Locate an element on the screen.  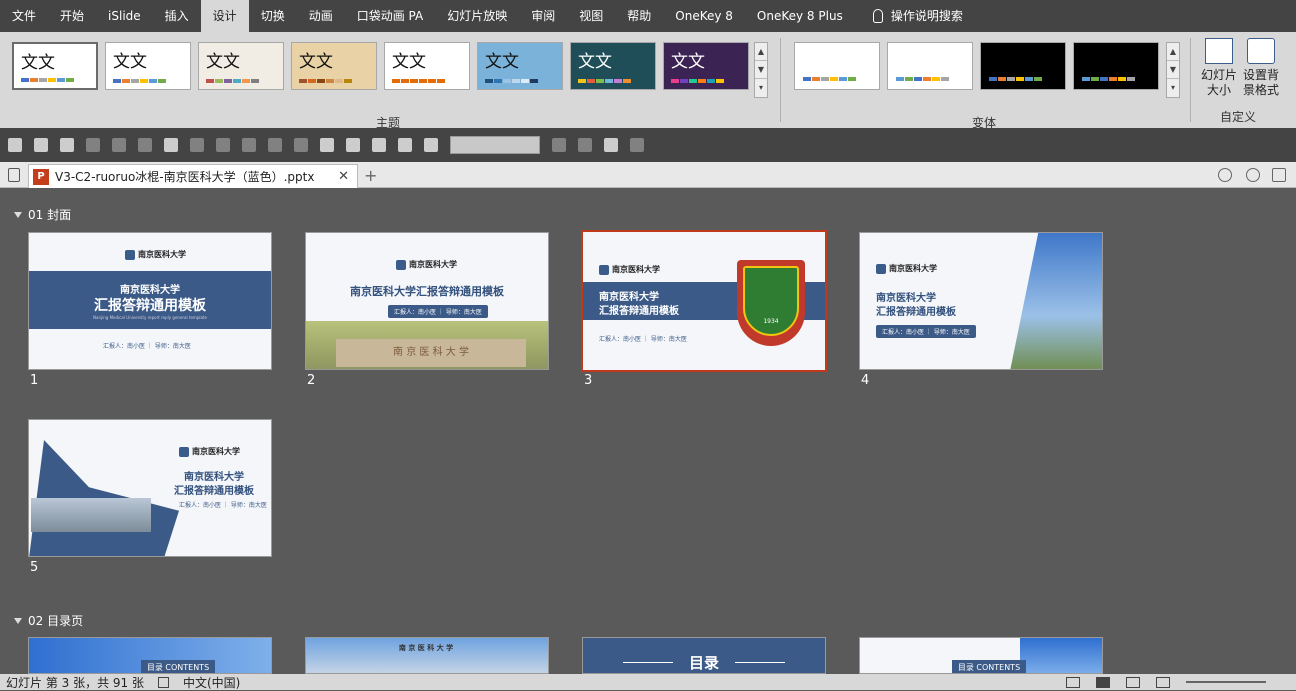
tab-slideshow: 幻灯片放映 is located at coordinates (477, 16).